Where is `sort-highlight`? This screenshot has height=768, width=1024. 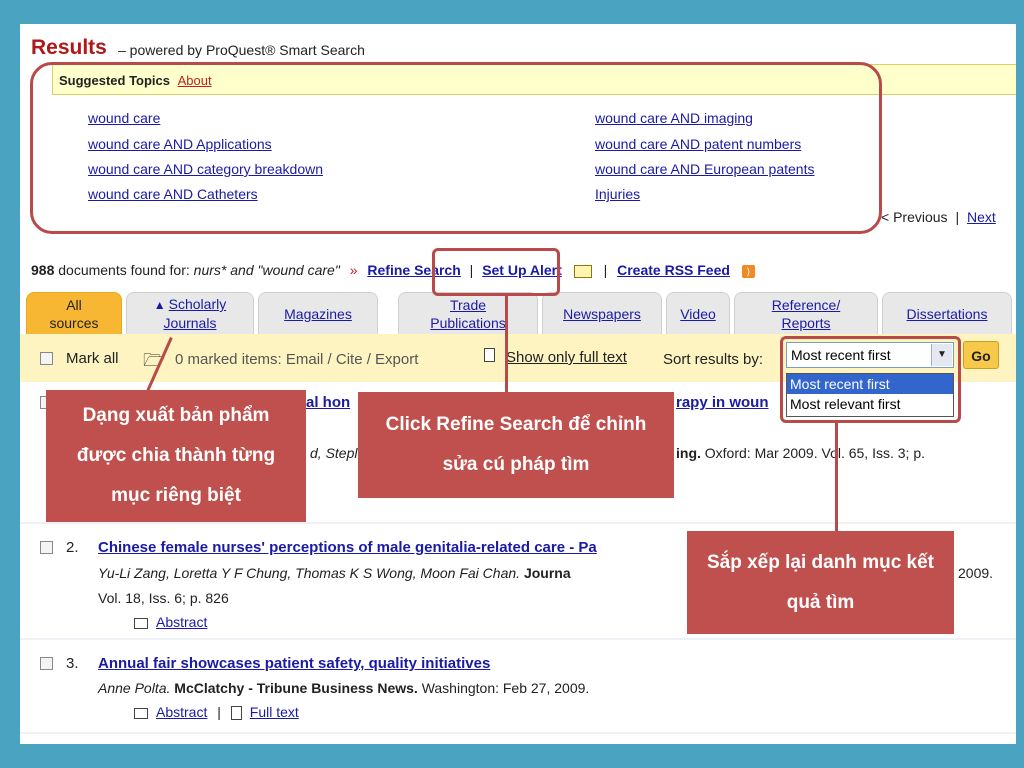 sort-highlight is located at coordinates (870, 379).